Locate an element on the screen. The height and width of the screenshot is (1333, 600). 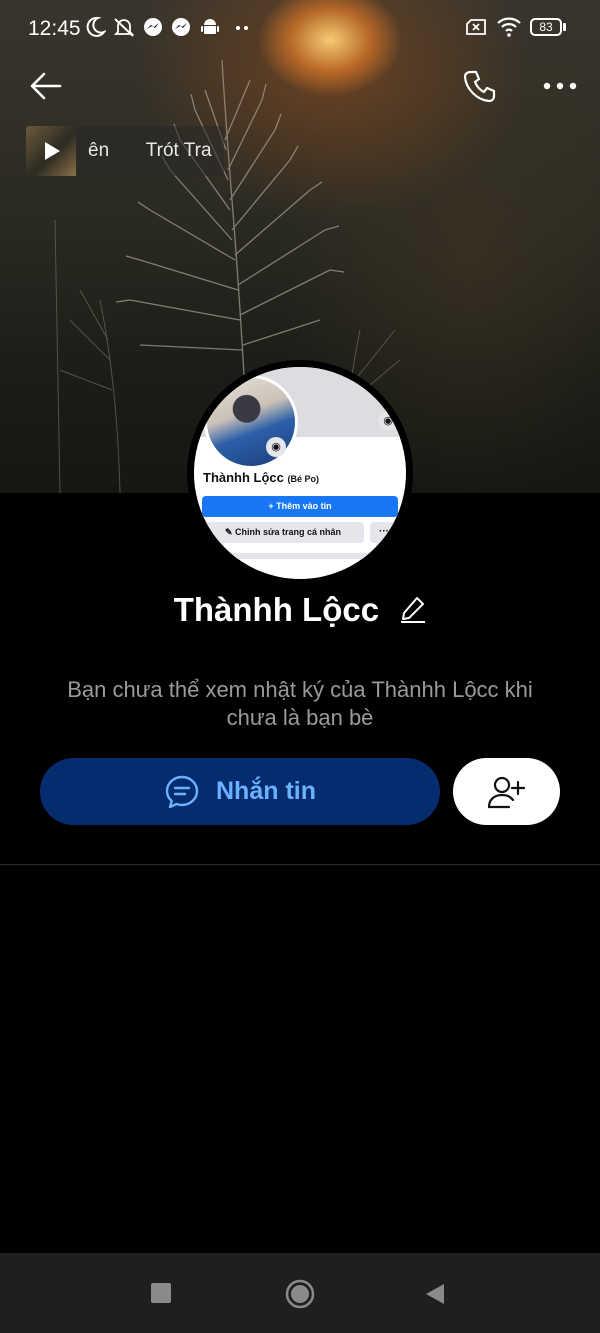
battery-level: 83 is located at coordinates (546, 27).